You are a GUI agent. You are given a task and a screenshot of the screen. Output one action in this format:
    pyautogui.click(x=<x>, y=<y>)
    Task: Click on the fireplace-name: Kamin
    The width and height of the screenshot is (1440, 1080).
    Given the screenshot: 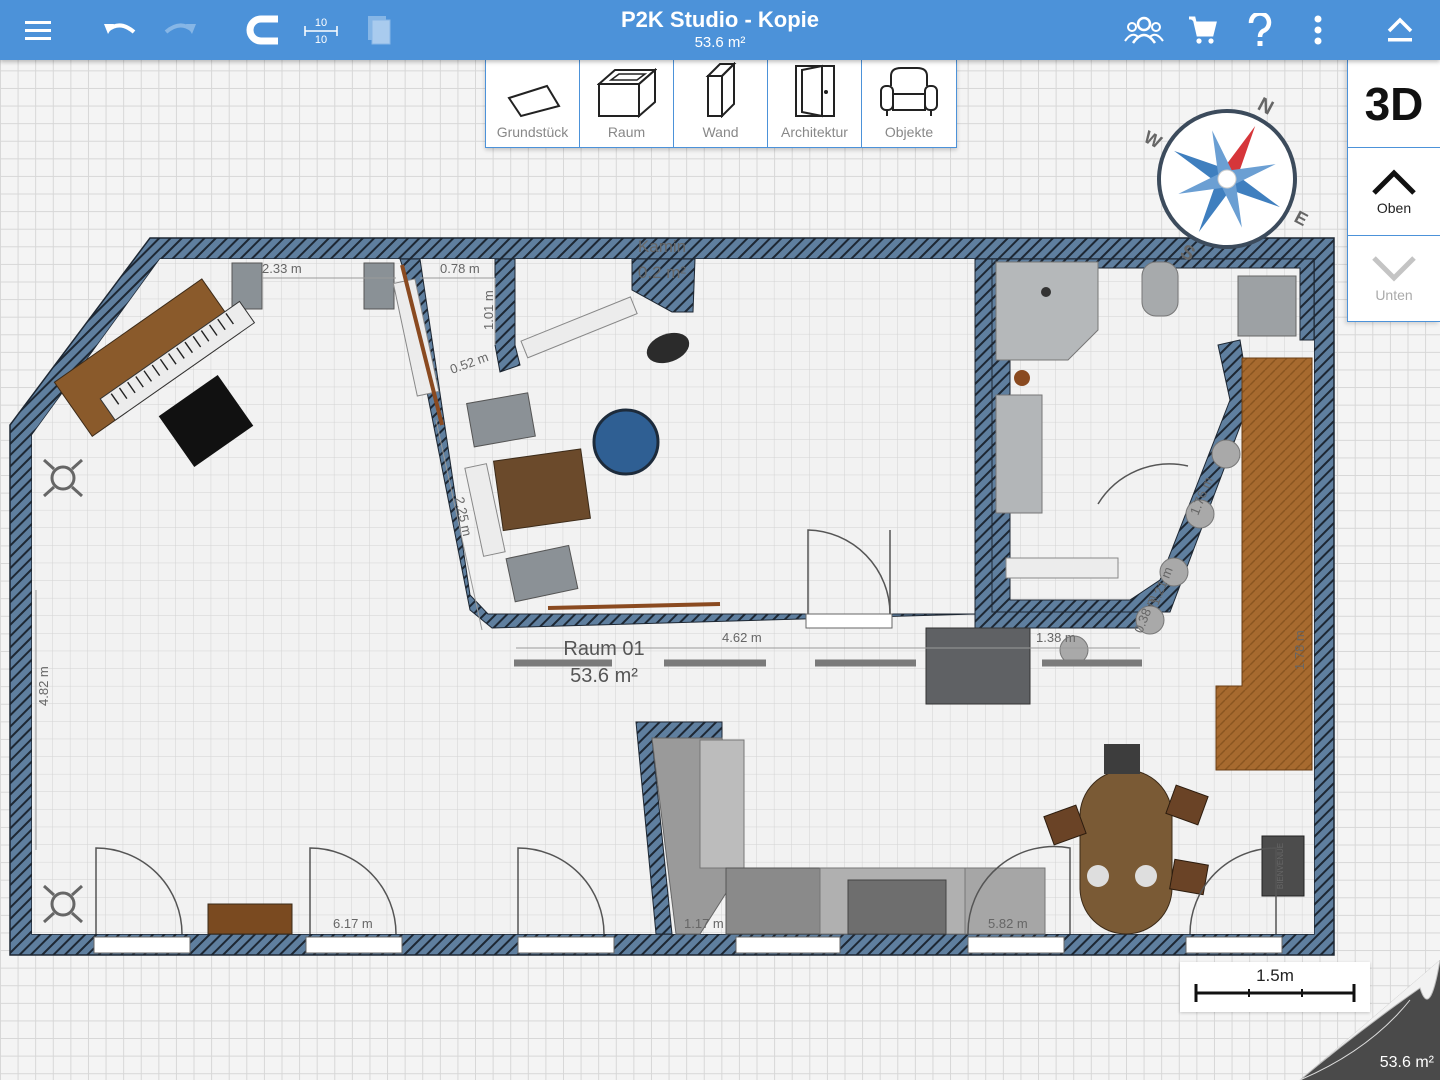 What is the action you would take?
    pyautogui.click(x=662, y=246)
    